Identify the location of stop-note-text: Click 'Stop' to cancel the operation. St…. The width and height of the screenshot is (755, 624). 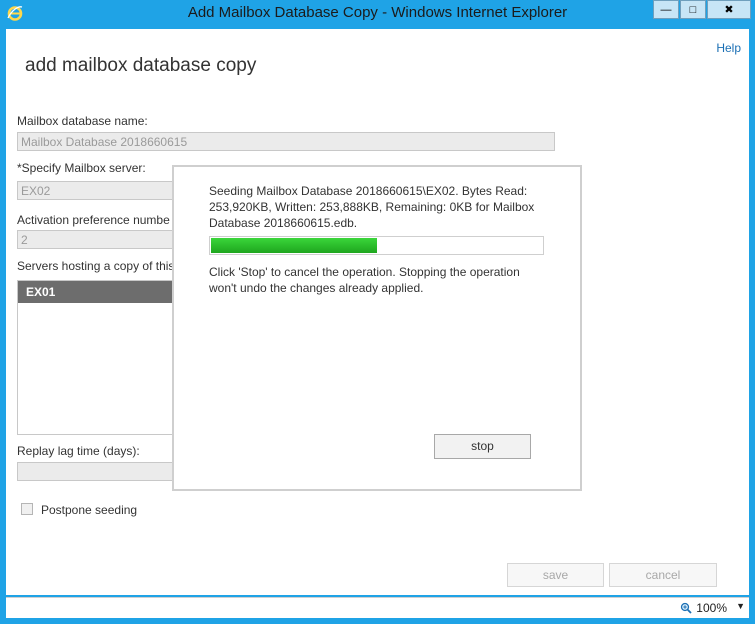
(364, 280).